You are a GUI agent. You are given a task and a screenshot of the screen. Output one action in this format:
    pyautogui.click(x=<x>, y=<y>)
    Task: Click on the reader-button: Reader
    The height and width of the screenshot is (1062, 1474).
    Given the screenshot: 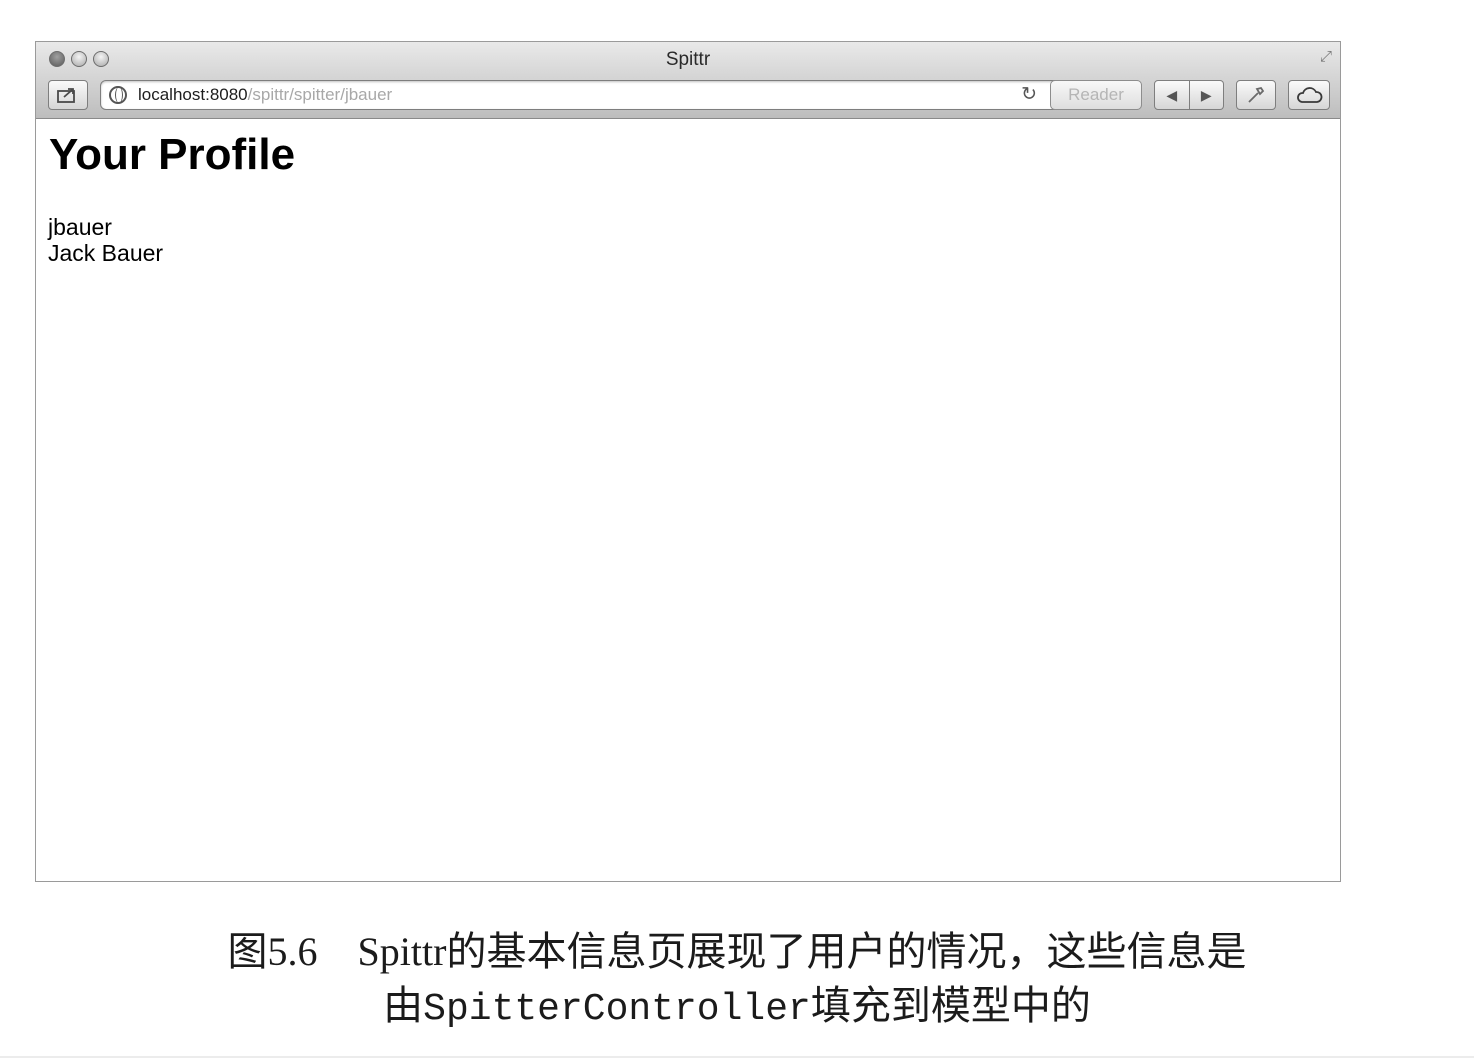 What is the action you would take?
    pyautogui.click(x=1096, y=95)
    